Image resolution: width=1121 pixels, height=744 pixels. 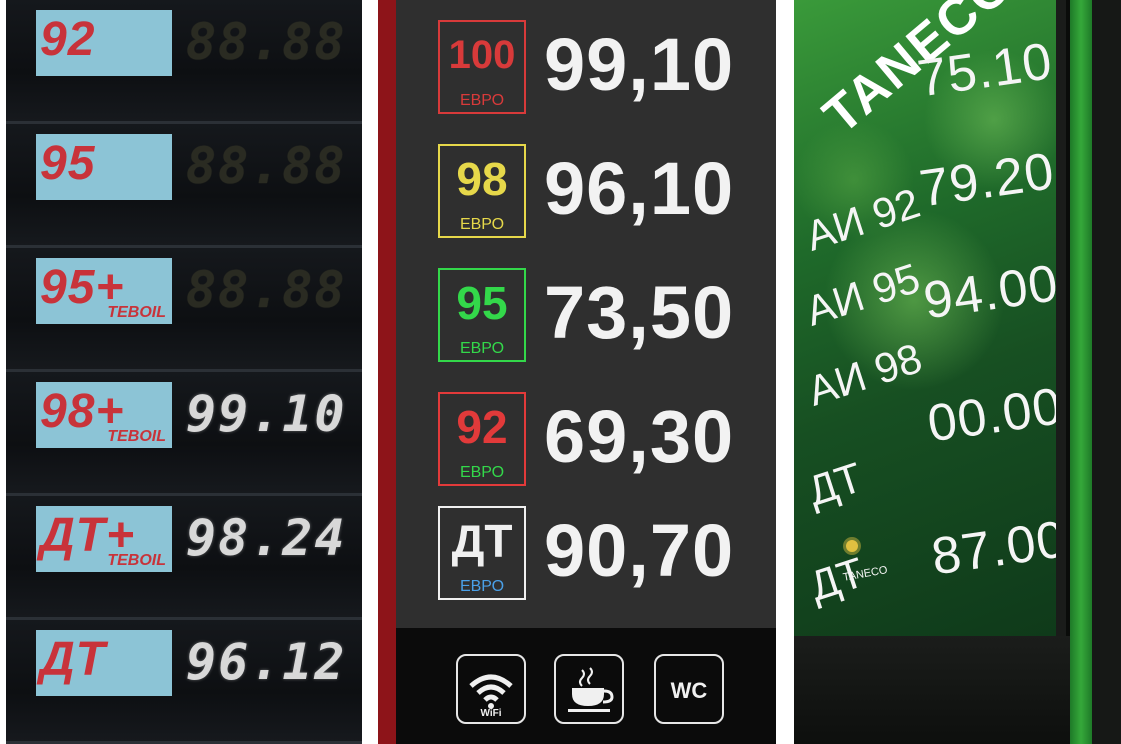 I want to click on fuel-grade-ai95: АИ 95, so click(x=863, y=294).